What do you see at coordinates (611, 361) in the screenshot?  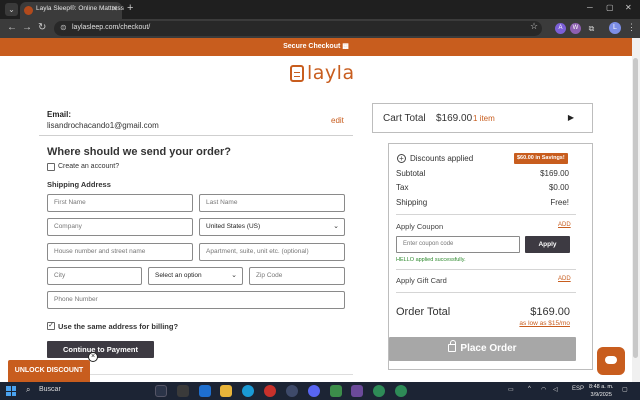 I see `chat-bubble-icon` at bounding box center [611, 361].